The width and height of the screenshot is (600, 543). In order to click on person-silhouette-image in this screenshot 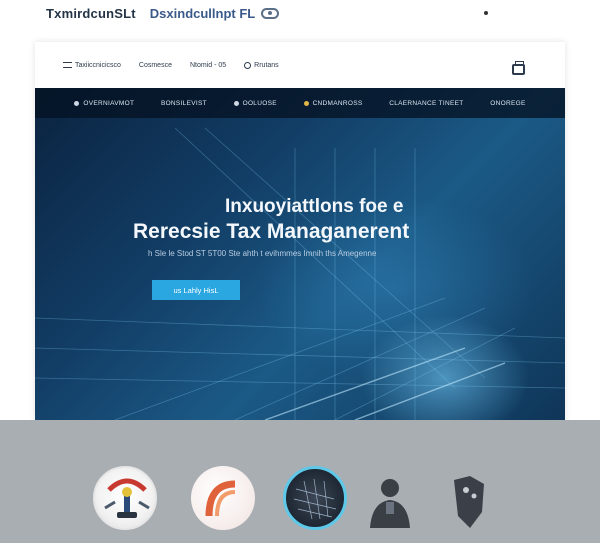, I will do `click(389, 501)`.